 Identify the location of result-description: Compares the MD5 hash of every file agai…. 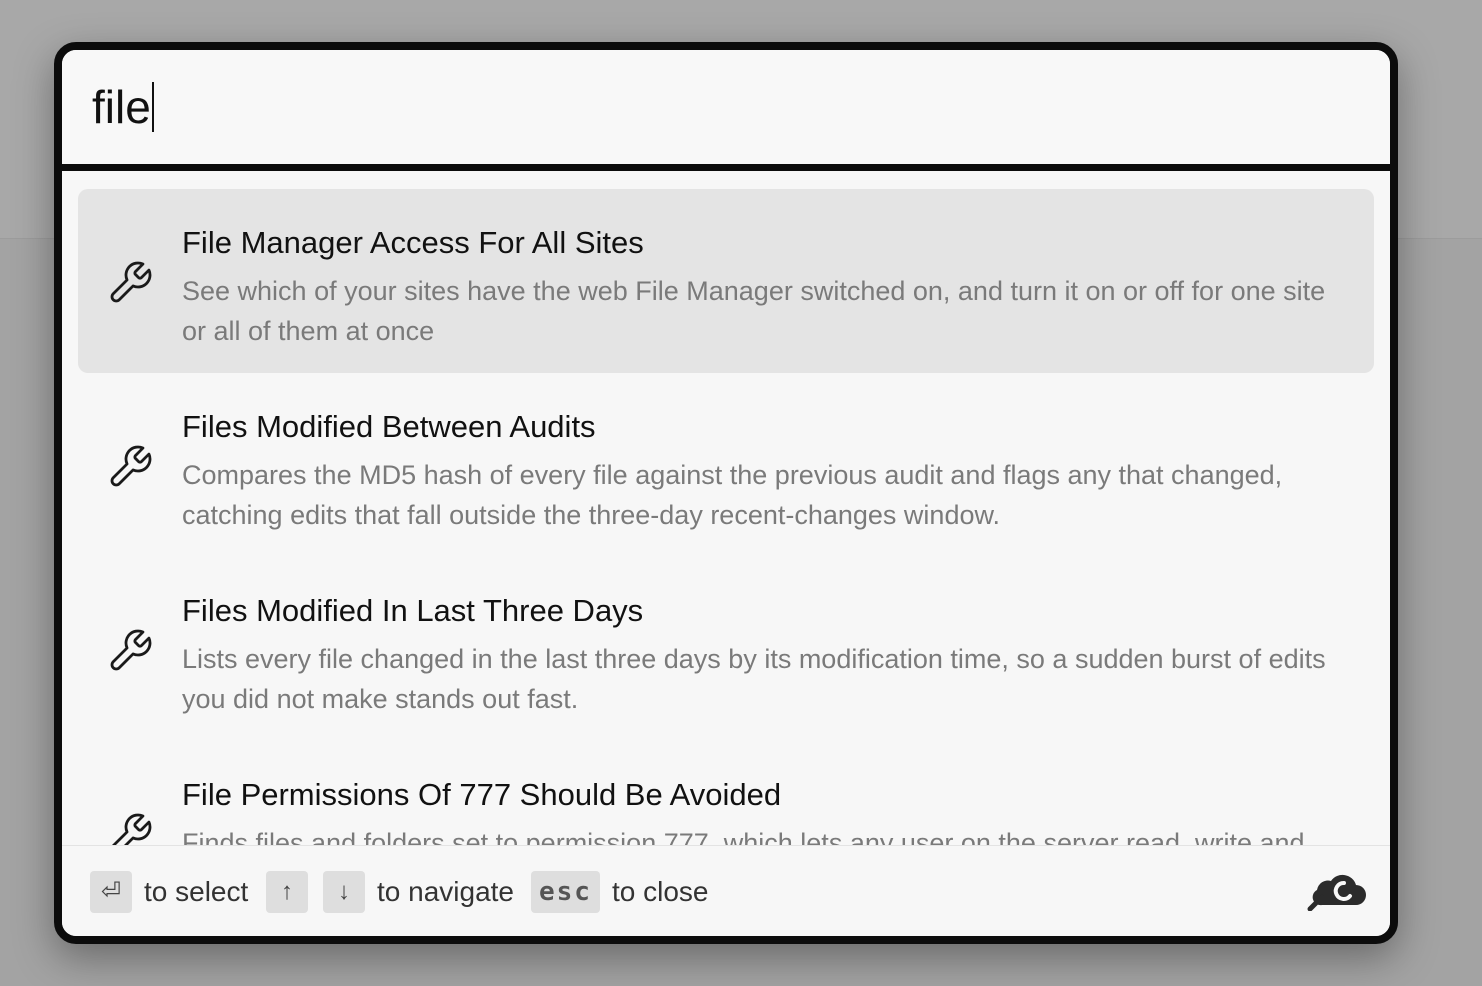
(732, 495).